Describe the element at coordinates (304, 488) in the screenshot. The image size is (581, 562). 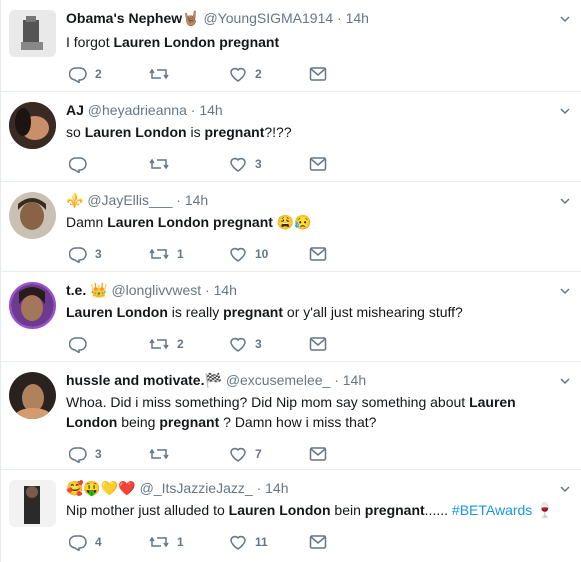
I see `tweet-header: 🥰🤑💛❤️ @_ItsJazzieJazz_ · 14h` at that location.